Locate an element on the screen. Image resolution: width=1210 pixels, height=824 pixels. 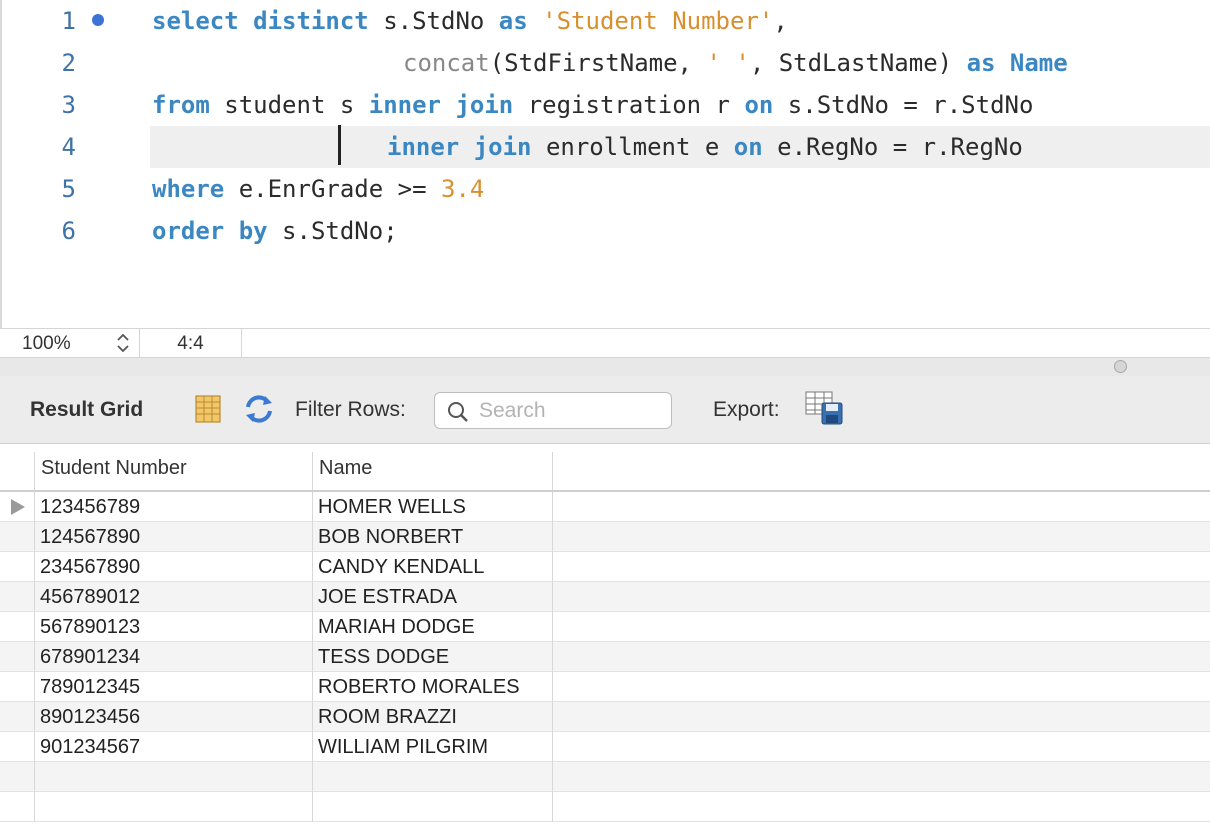
table-row: 456789012 JOE ESTRADA is located at coordinates (605, 597).